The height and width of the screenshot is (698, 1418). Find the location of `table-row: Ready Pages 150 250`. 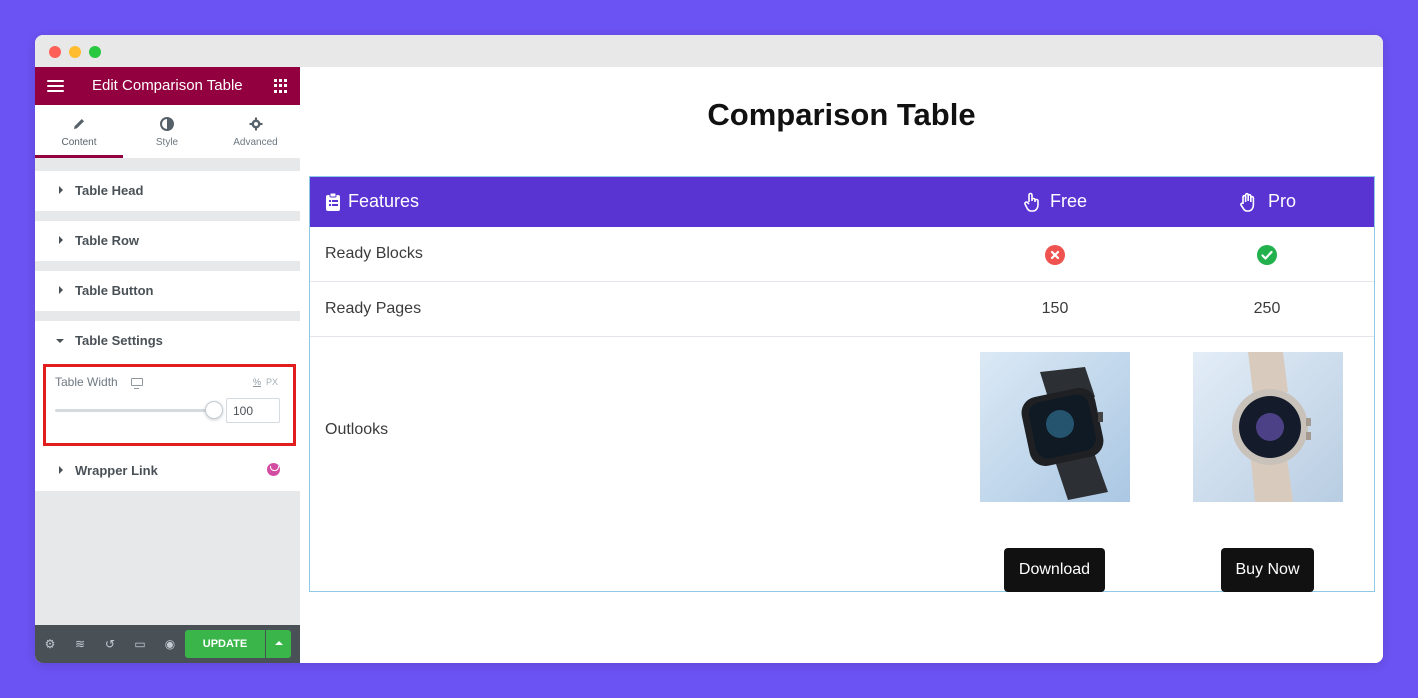

table-row: Ready Pages 150 250 is located at coordinates (842, 309).